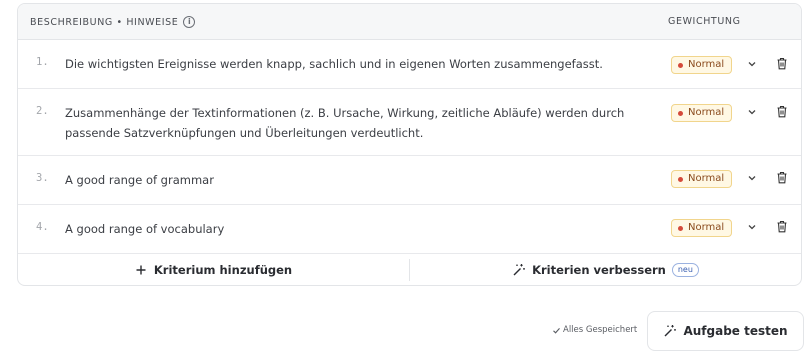  Describe the element at coordinates (704, 21) in the screenshot. I see `weighting-label: GEWICHTUNG` at that location.